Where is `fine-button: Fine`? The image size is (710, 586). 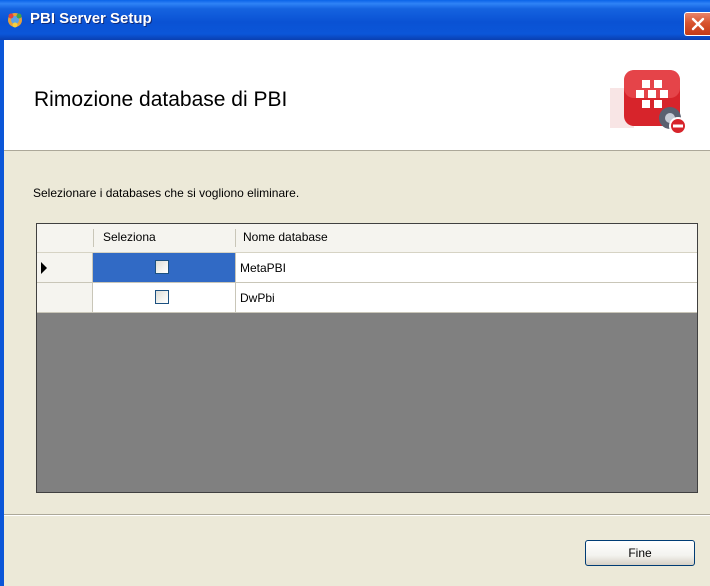
fine-button: Fine is located at coordinates (640, 553).